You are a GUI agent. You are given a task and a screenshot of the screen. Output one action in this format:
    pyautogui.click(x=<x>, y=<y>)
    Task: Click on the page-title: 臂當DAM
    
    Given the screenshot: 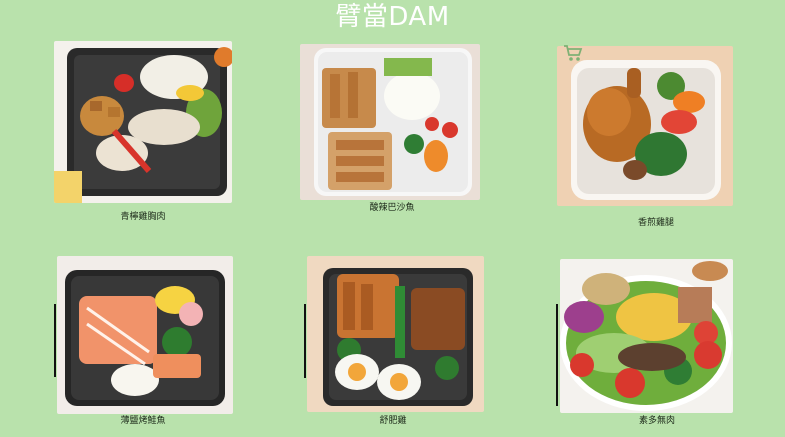 What is the action you would take?
    pyautogui.click(x=392, y=17)
    